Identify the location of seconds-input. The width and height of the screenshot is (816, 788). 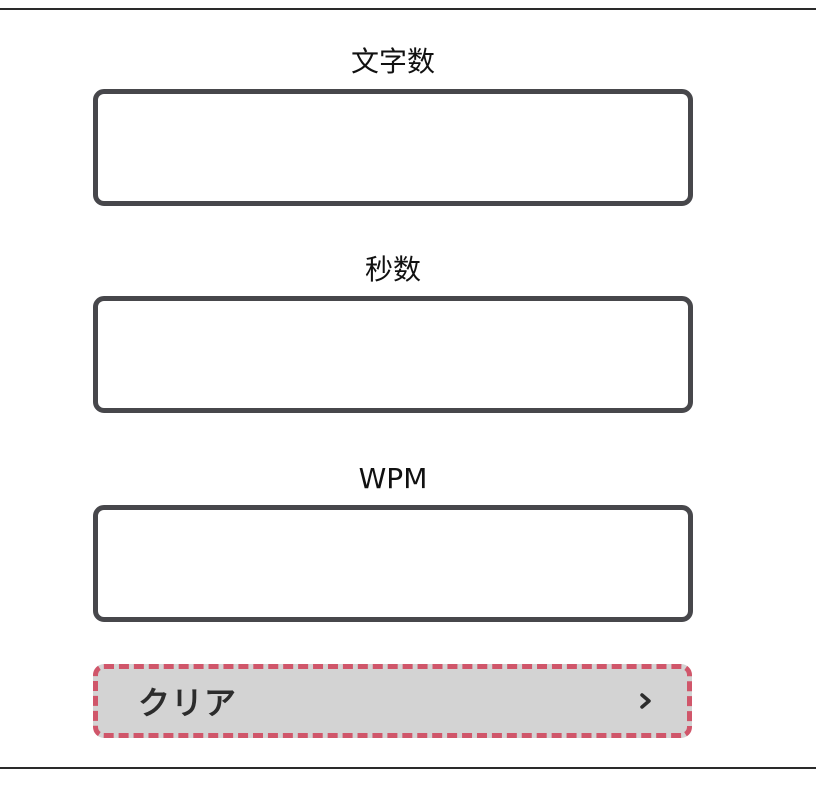
(393, 354).